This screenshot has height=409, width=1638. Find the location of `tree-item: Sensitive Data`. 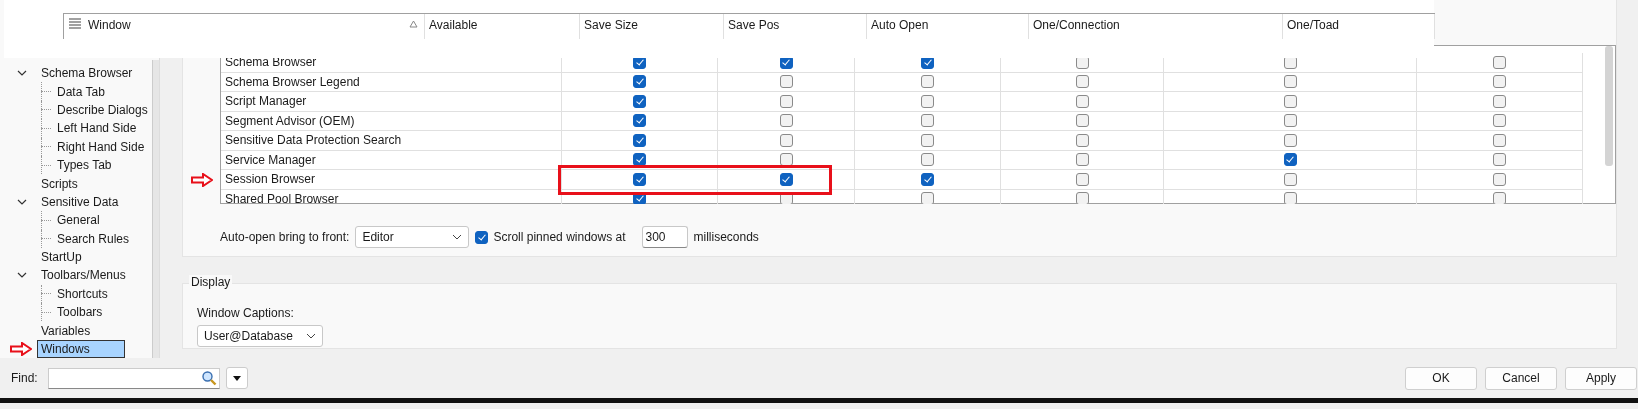

tree-item: Sensitive Data is located at coordinates (80, 201).